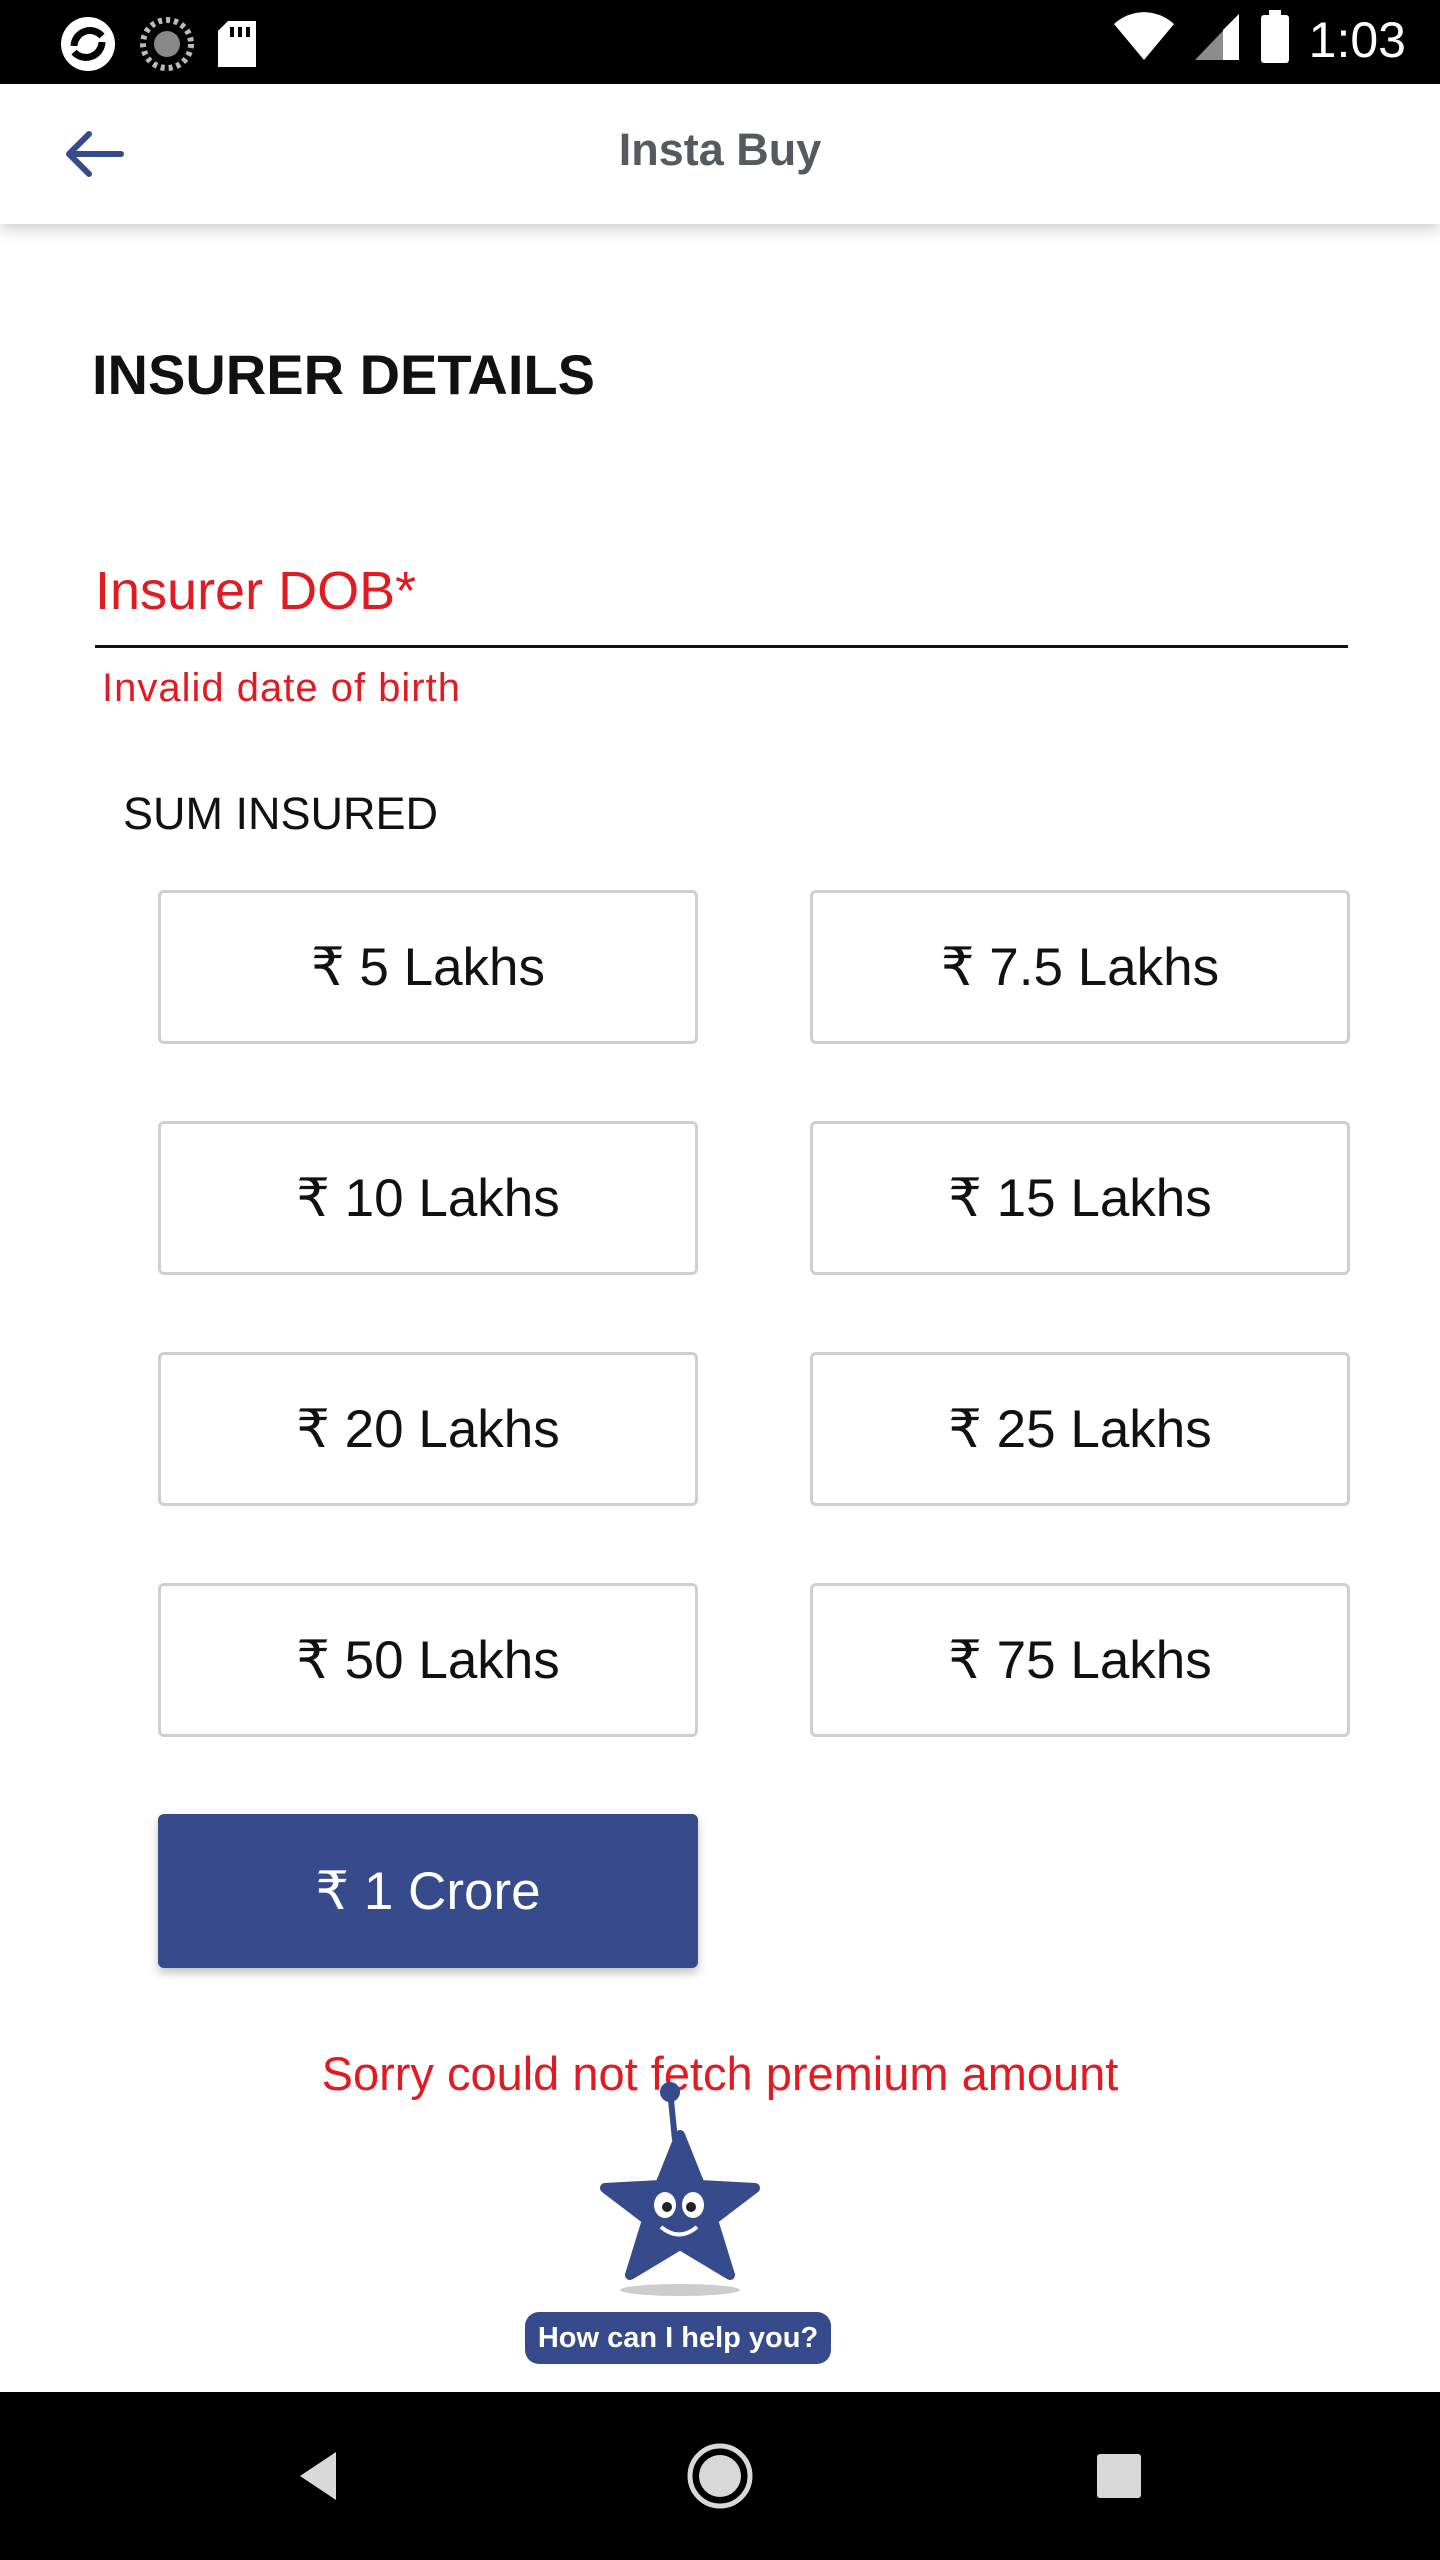 Image resolution: width=1440 pixels, height=2560 pixels. What do you see at coordinates (1080, 967) in the screenshot?
I see `sum-option-7-5-lakhs: ₹ 7.5 Lakhs` at bounding box center [1080, 967].